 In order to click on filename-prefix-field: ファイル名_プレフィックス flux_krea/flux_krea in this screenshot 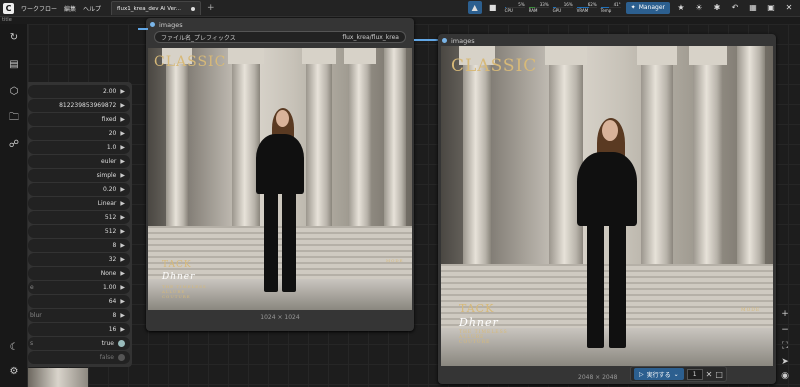, I will do `click(280, 37)`.